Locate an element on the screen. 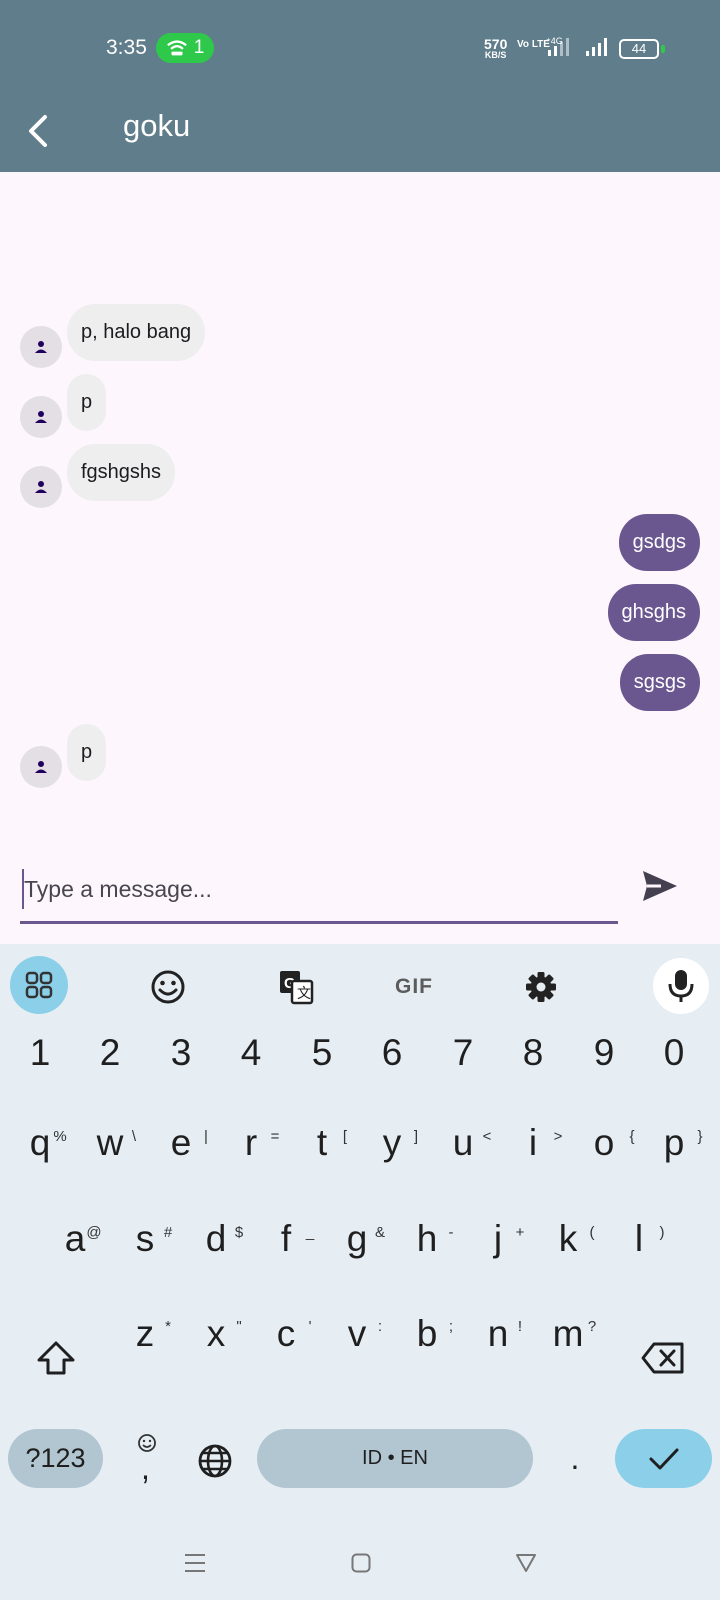 This screenshot has height=1600, width=720. key-v: v is located at coordinates (357, 1334).